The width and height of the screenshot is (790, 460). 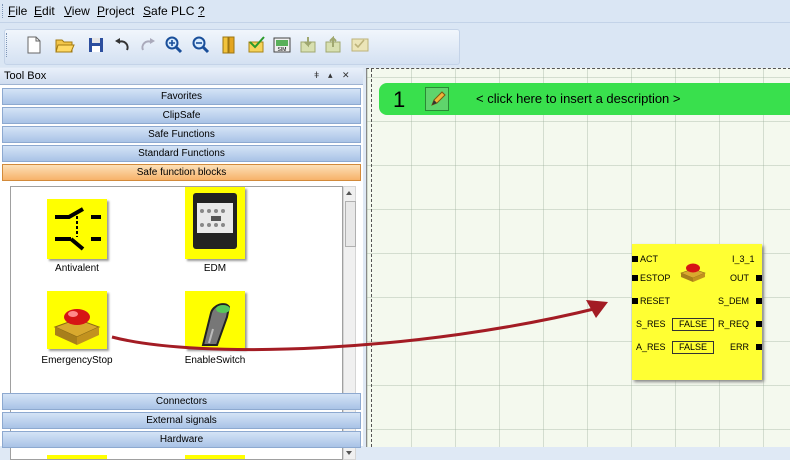 What do you see at coordinates (174, 45) in the screenshot?
I see `zoom-in-icon` at bounding box center [174, 45].